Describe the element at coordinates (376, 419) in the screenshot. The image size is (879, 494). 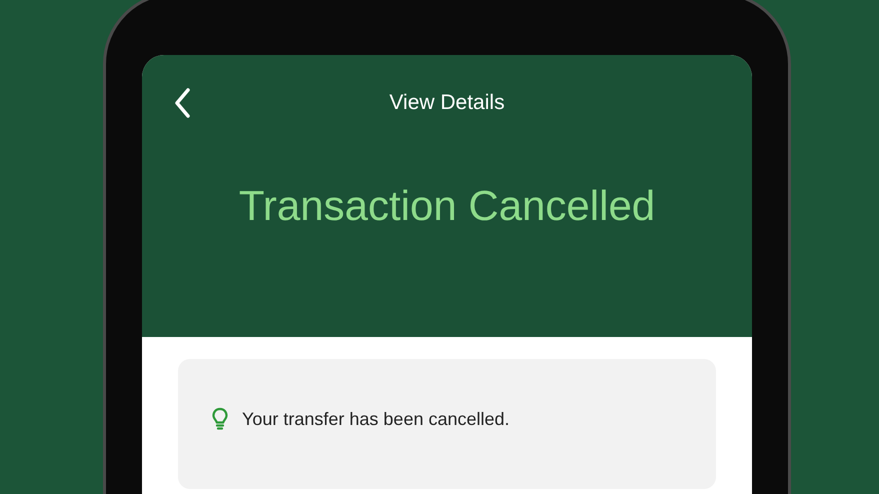
I see `notice-message: Your transfer has been cancelled.` at that location.